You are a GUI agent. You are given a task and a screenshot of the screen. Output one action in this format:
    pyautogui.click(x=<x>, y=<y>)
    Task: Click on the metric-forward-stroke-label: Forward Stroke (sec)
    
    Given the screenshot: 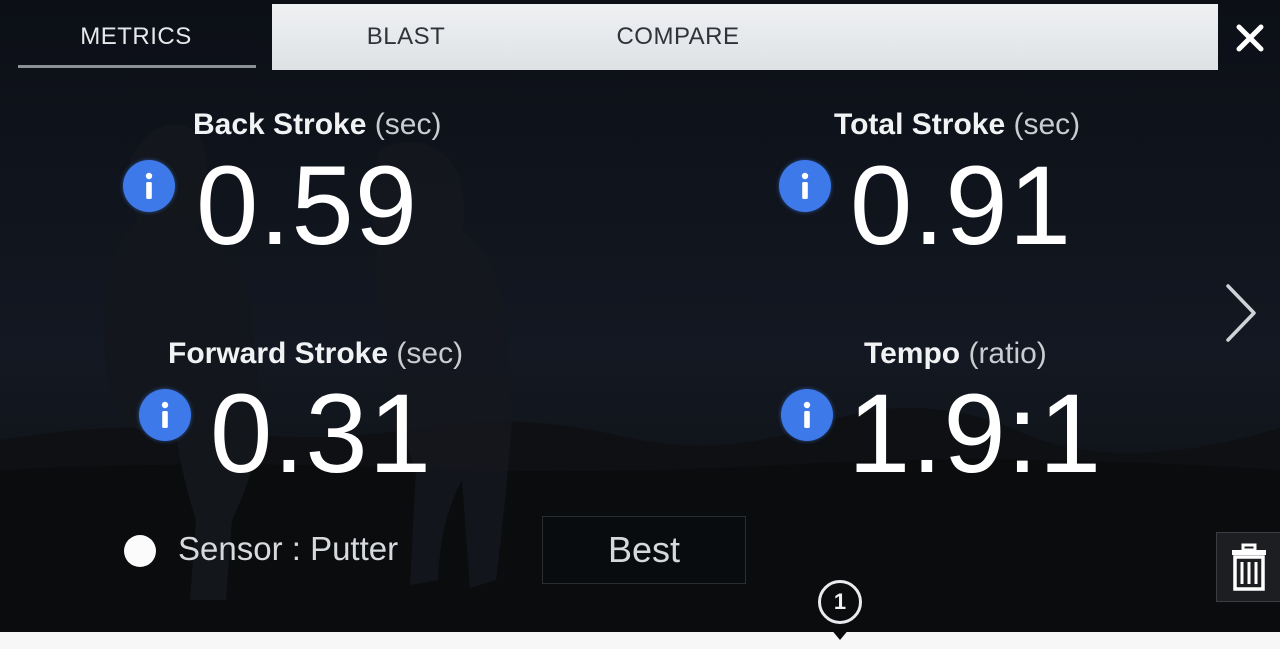 What is the action you would take?
    pyautogui.click(x=315, y=354)
    